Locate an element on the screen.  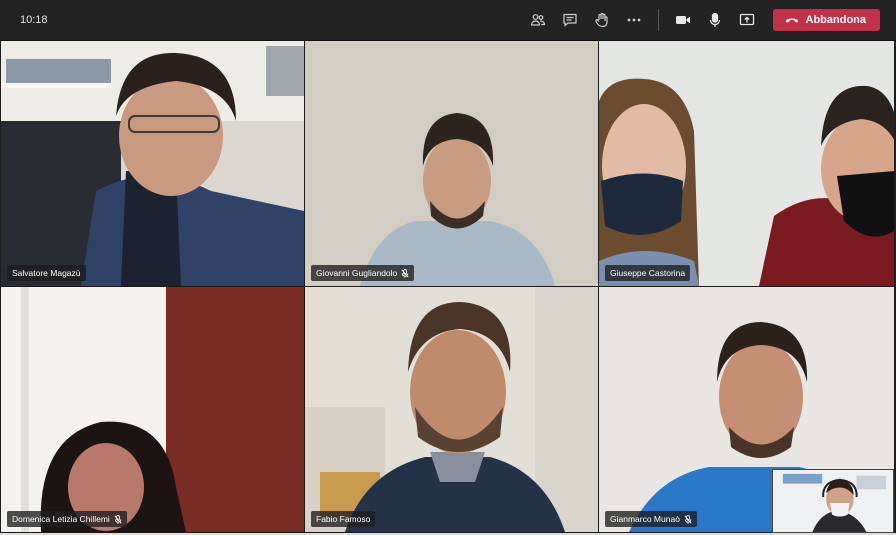
meeting-timer: 10:18 is located at coordinates (34, 20).